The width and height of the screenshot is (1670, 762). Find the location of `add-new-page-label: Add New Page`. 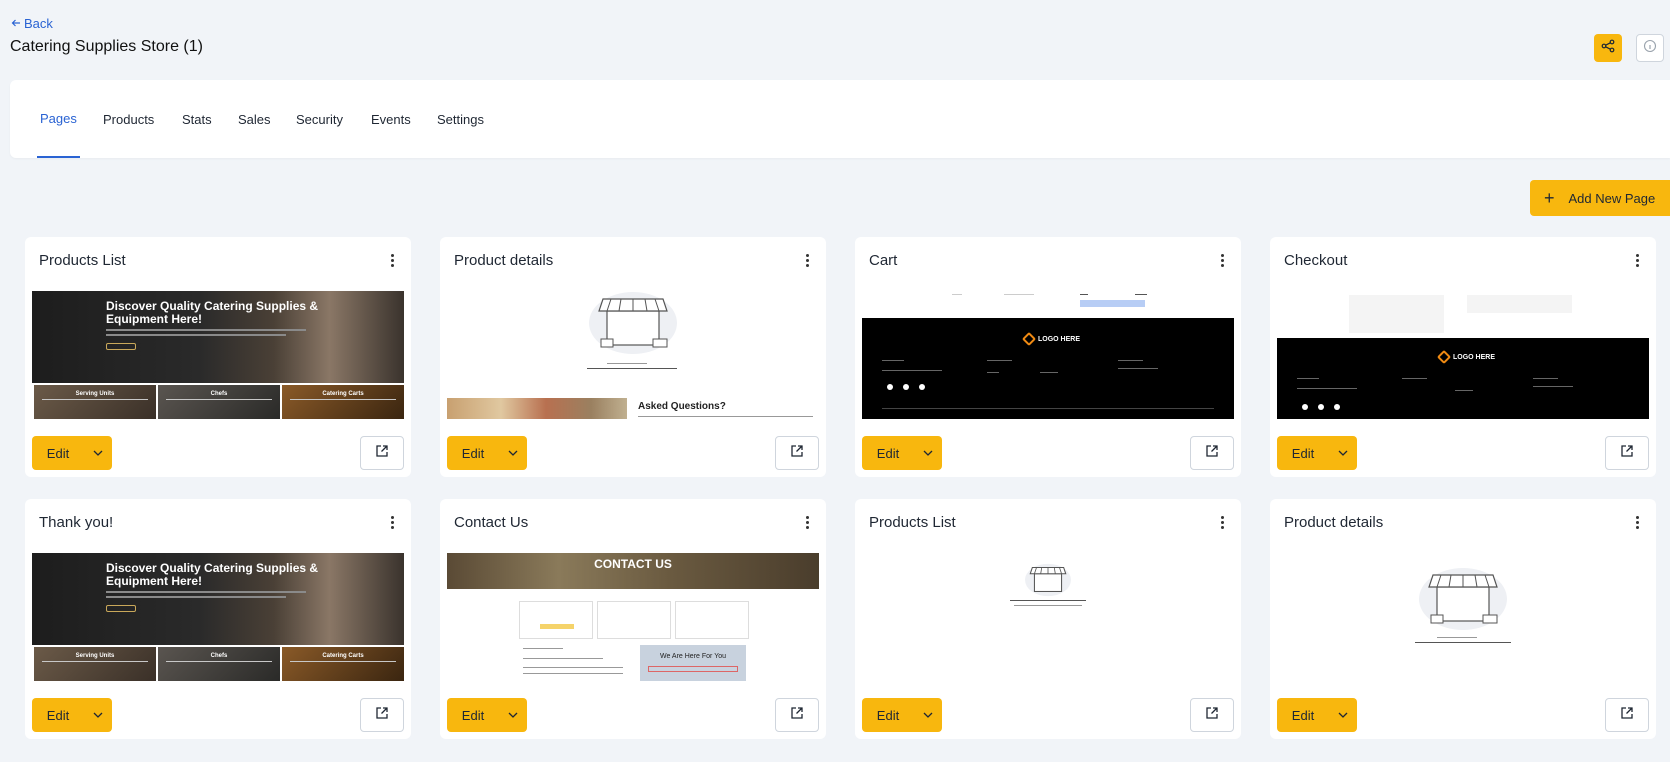

add-new-page-label: Add New Page is located at coordinates (1612, 198).